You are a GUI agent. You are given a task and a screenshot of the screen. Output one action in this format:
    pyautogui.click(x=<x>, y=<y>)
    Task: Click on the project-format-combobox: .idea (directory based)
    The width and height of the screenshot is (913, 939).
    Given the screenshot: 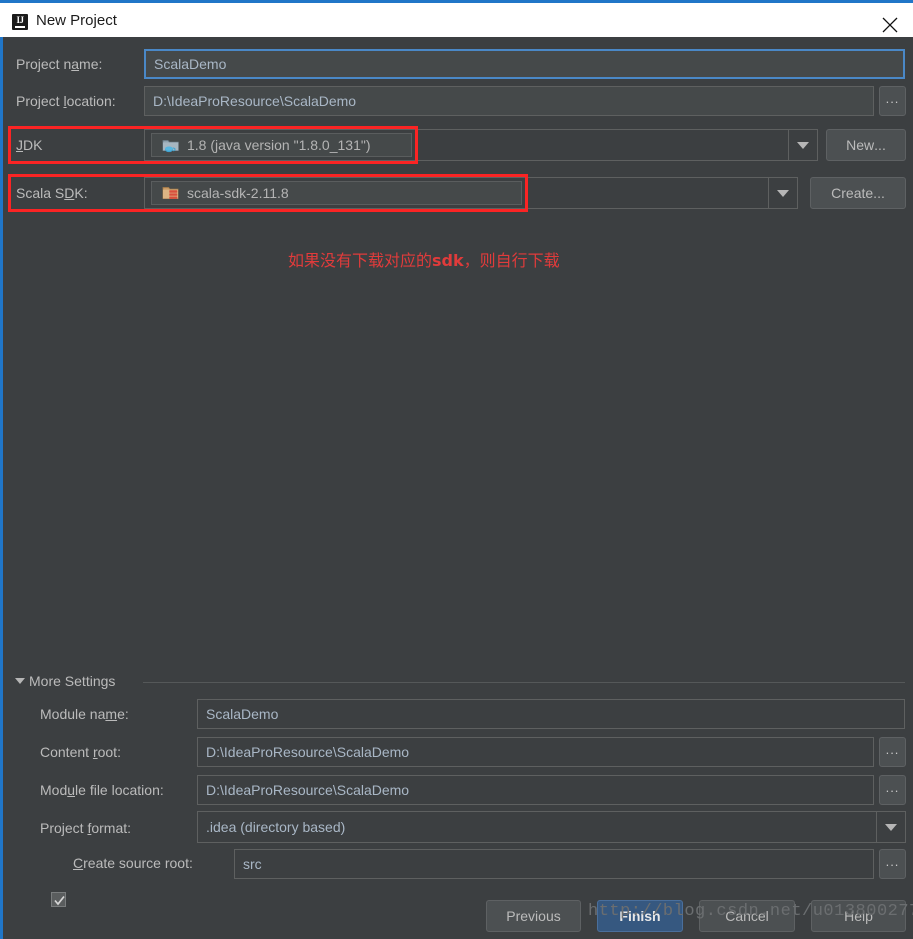 What is the action you would take?
    pyautogui.click(x=551, y=827)
    